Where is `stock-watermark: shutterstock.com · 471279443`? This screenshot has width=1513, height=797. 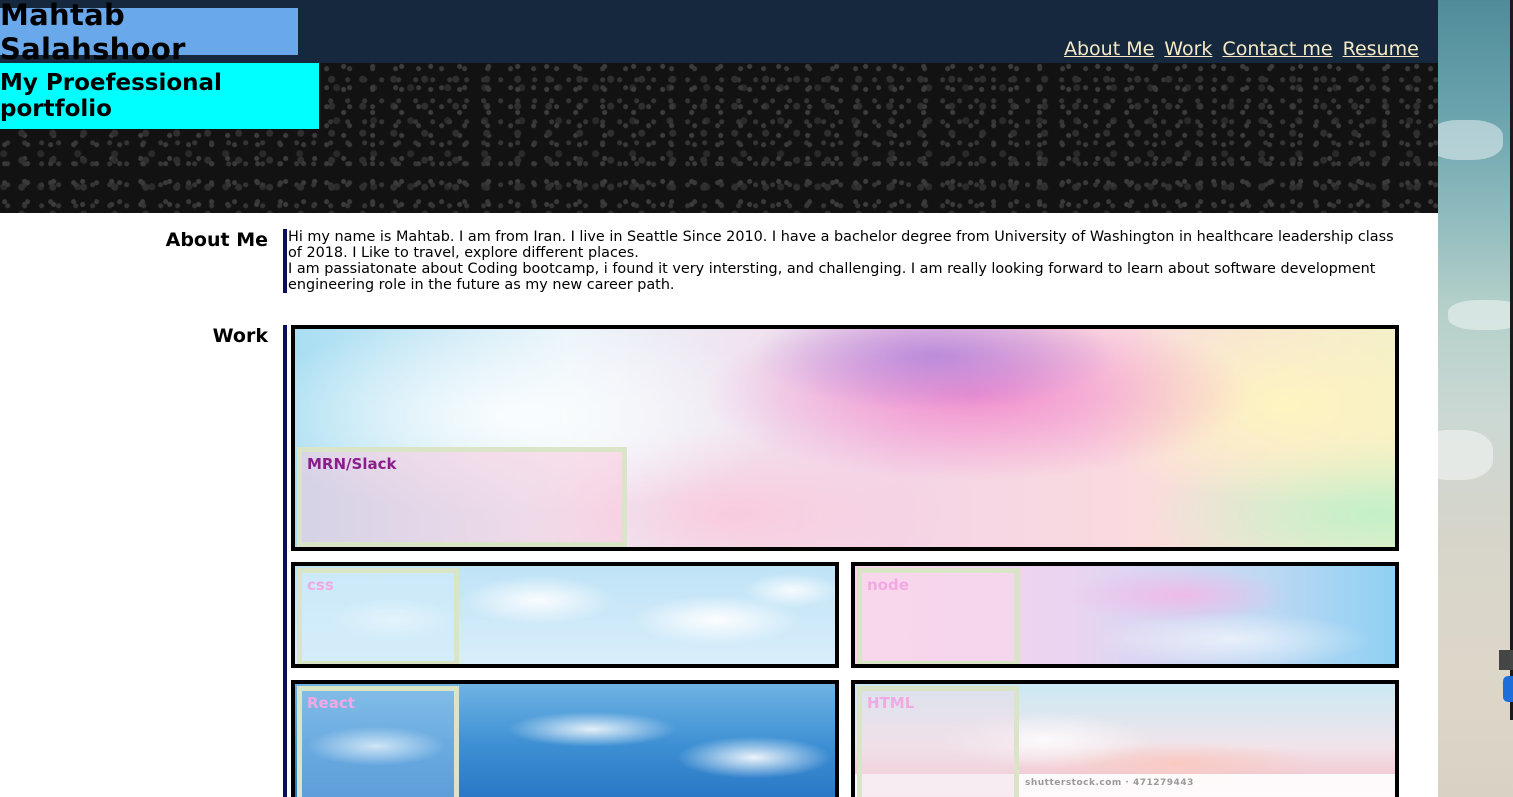 stock-watermark: shutterstock.com · 471279443 is located at coordinates (1109, 783).